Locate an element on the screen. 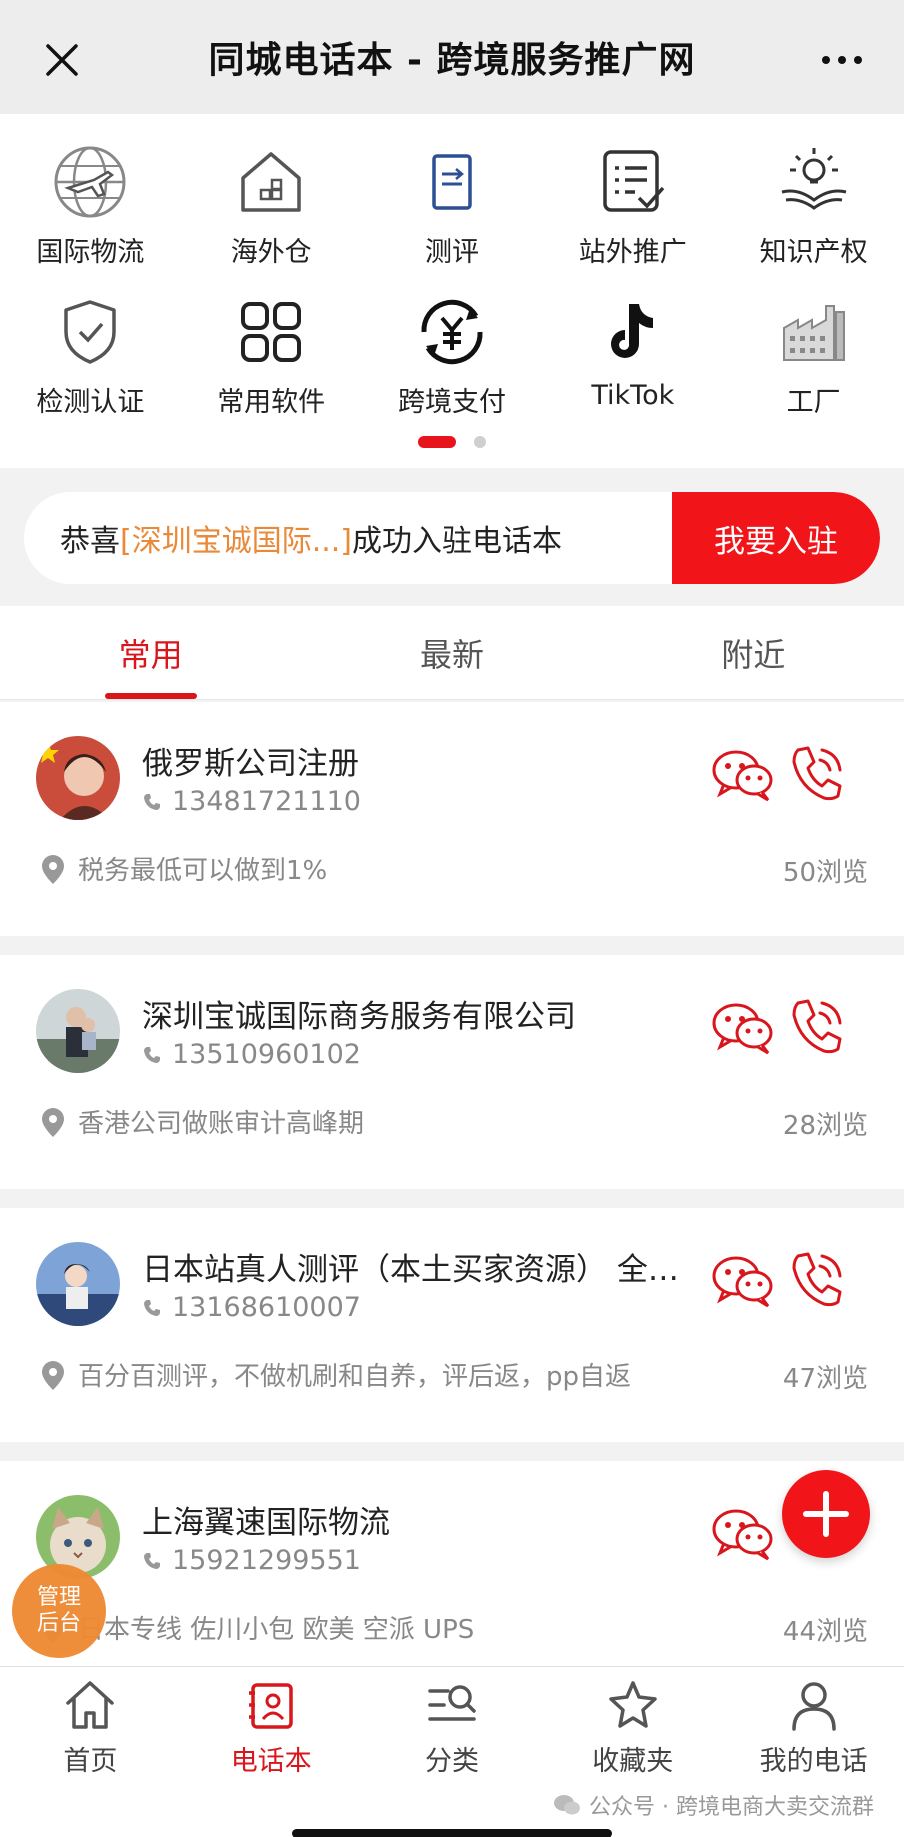  phonebook-icon is located at coordinates (271, 1706).